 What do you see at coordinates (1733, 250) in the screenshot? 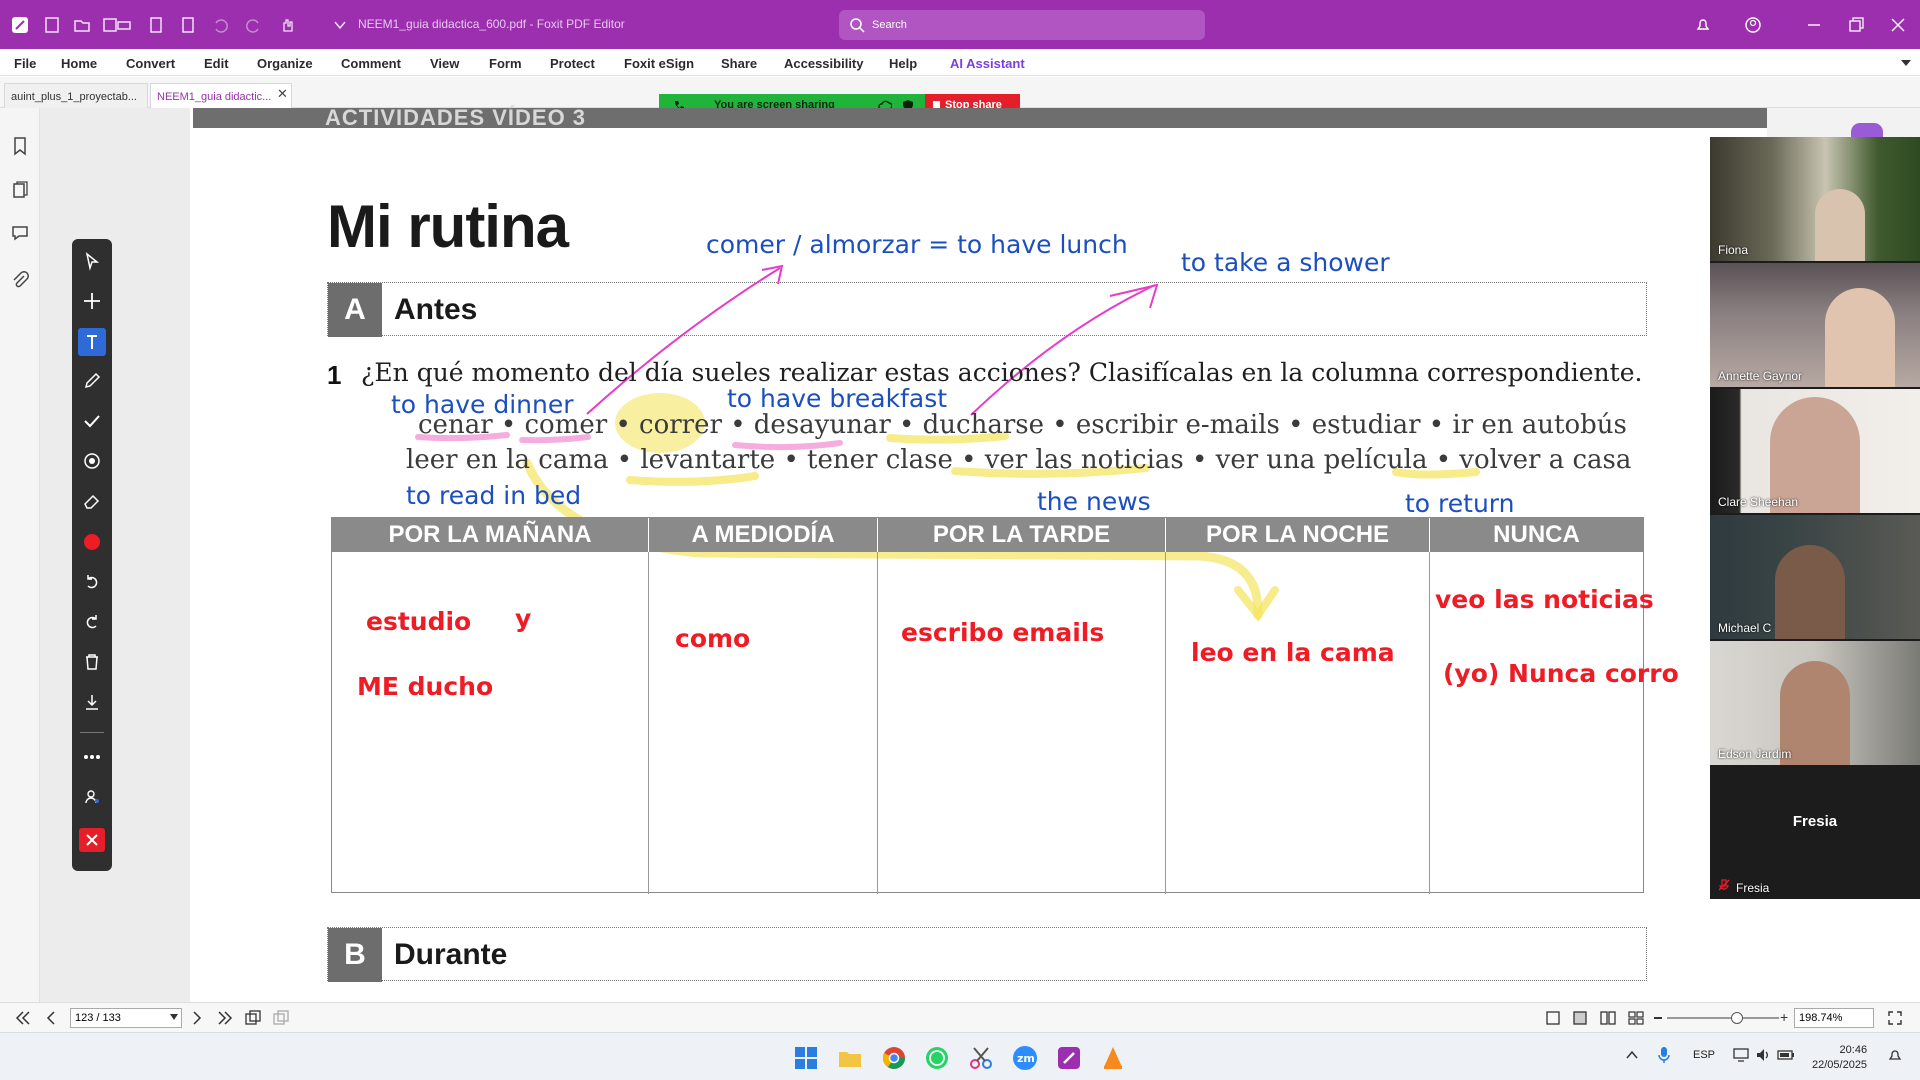
I see `participant-name-fiona: Fiona` at bounding box center [1733, 250].